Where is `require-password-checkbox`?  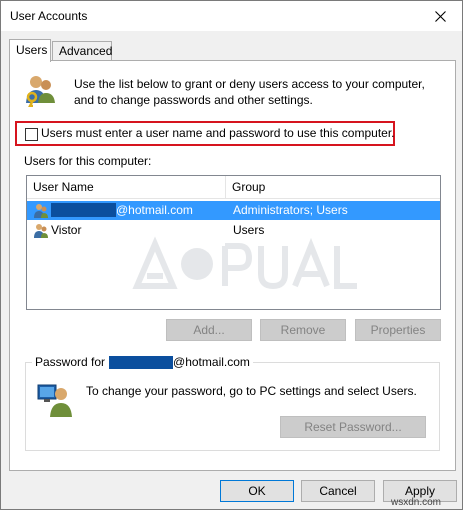
require-password-checkbox is located at coordinates (31, 134).